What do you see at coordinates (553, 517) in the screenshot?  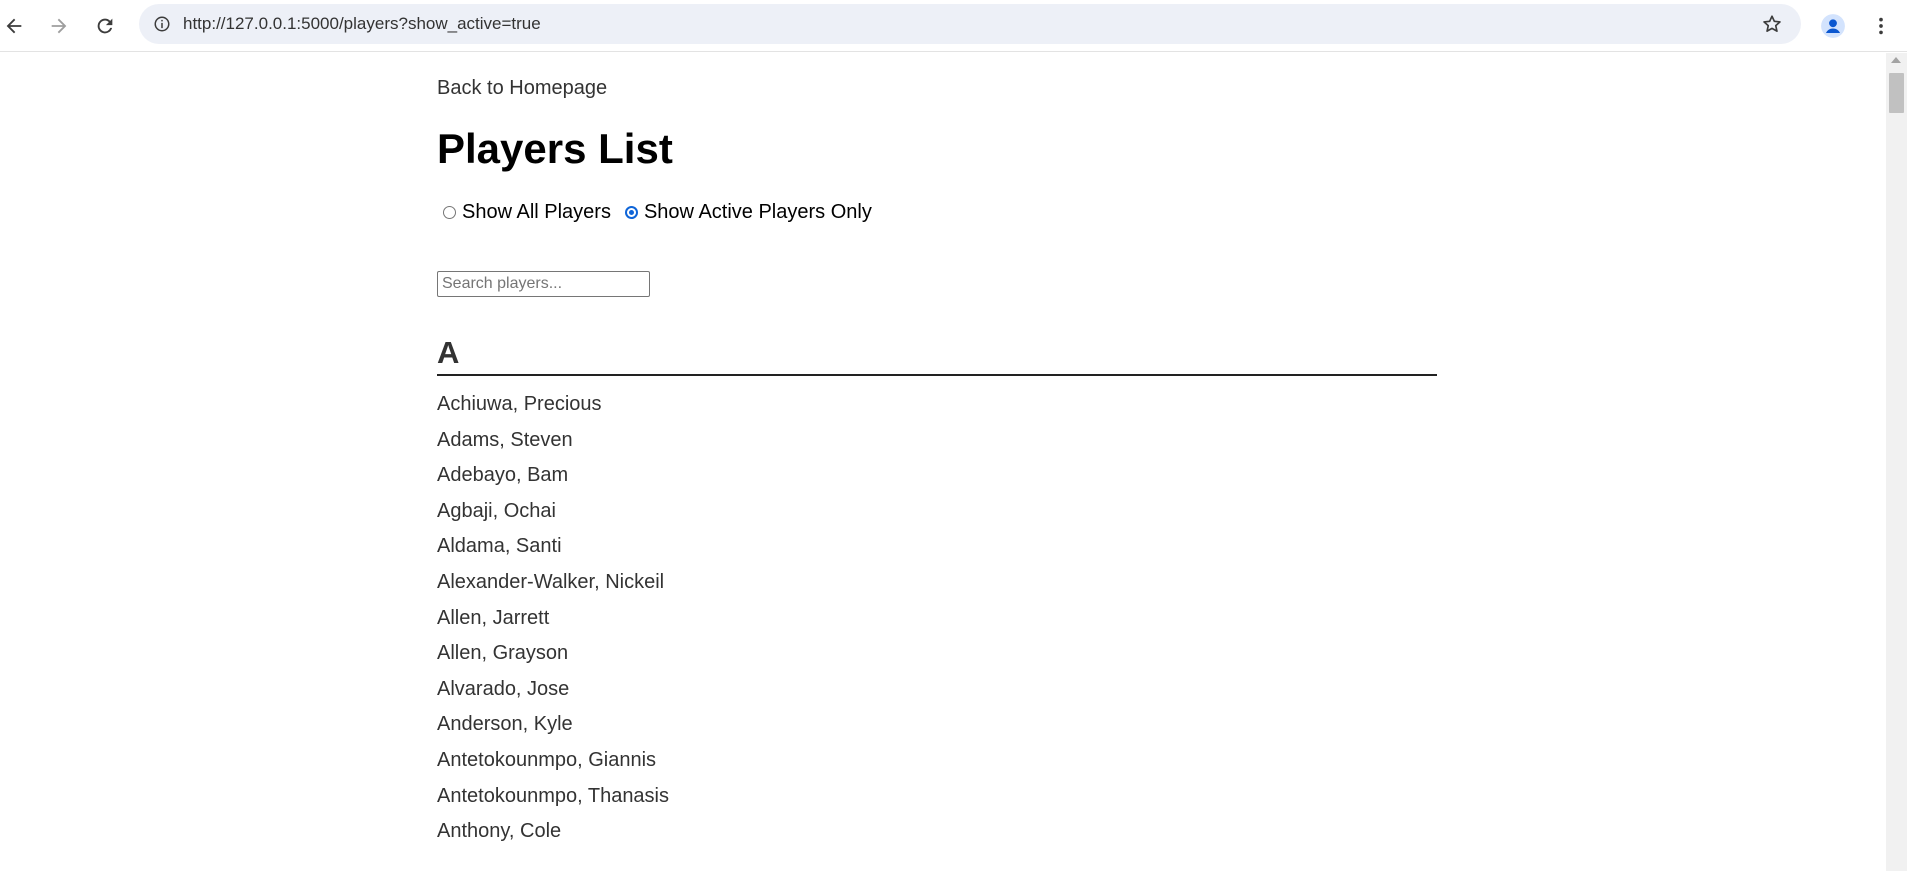 I see `player-list-item: Agbaji, Ochai` at bounding box center [553, 517].